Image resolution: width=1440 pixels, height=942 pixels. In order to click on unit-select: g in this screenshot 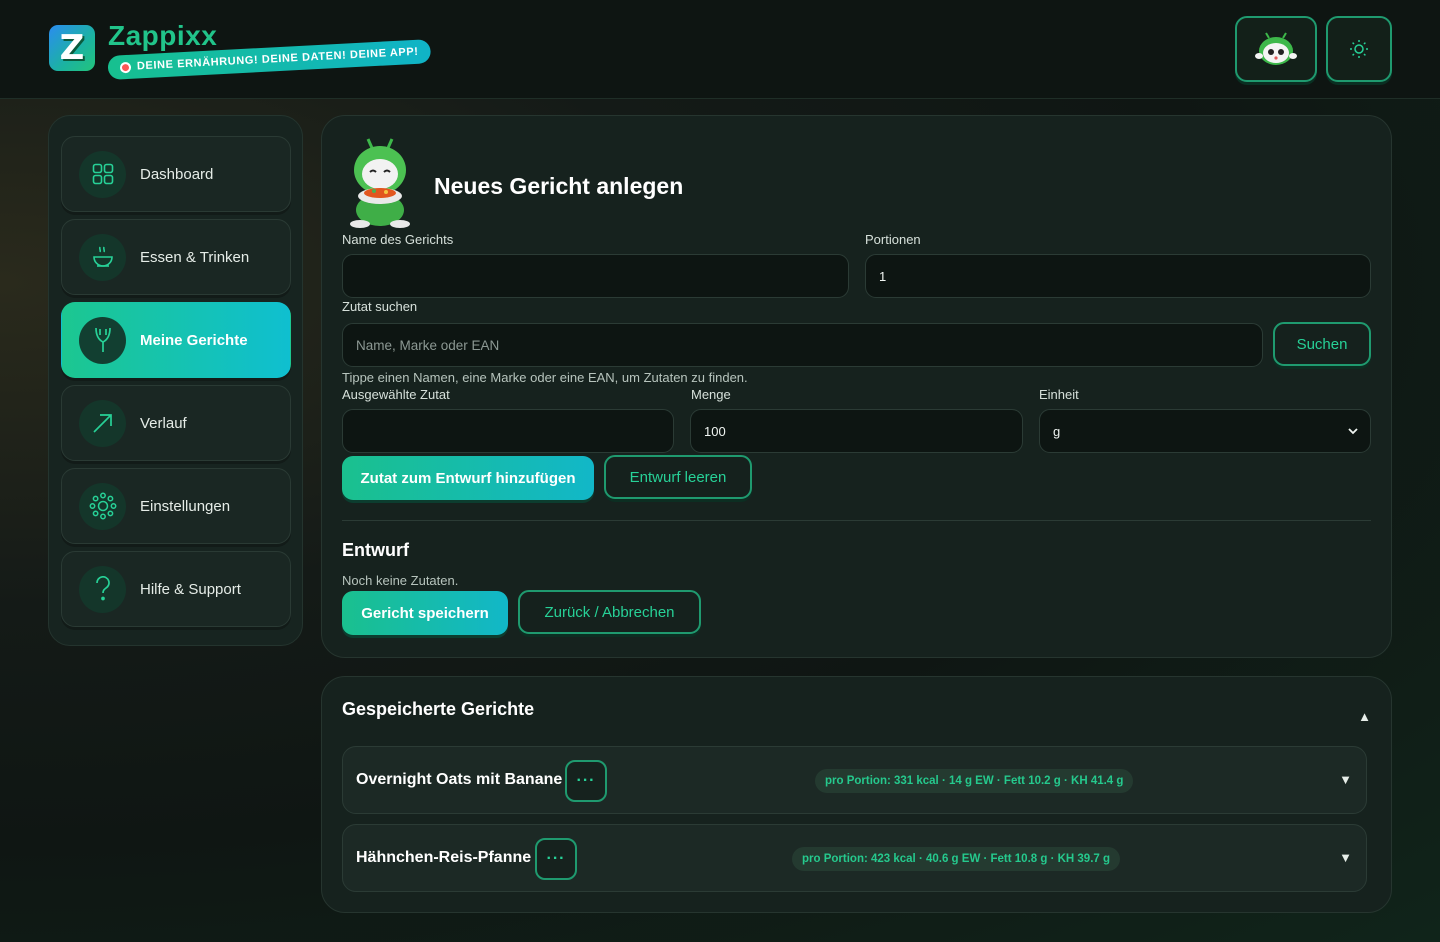, I will do `click(1205, 431)`.